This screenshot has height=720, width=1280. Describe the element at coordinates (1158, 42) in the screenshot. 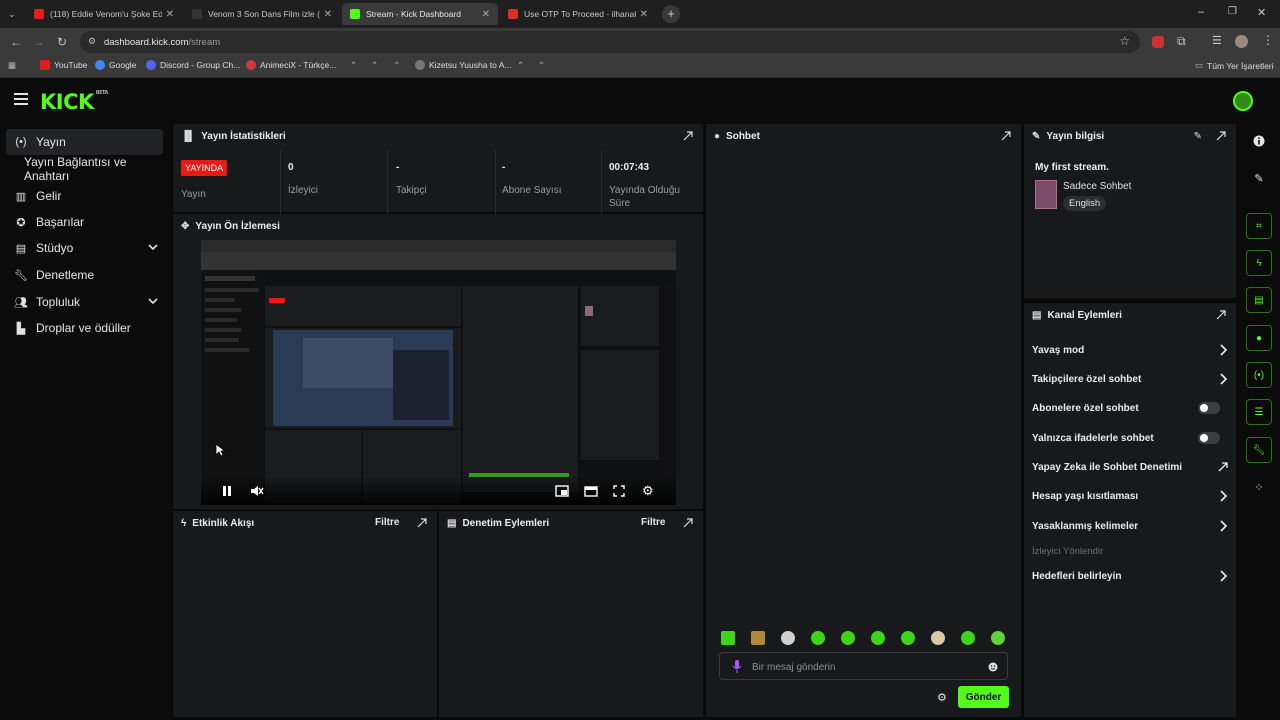

I see `extension-icon` at that location.